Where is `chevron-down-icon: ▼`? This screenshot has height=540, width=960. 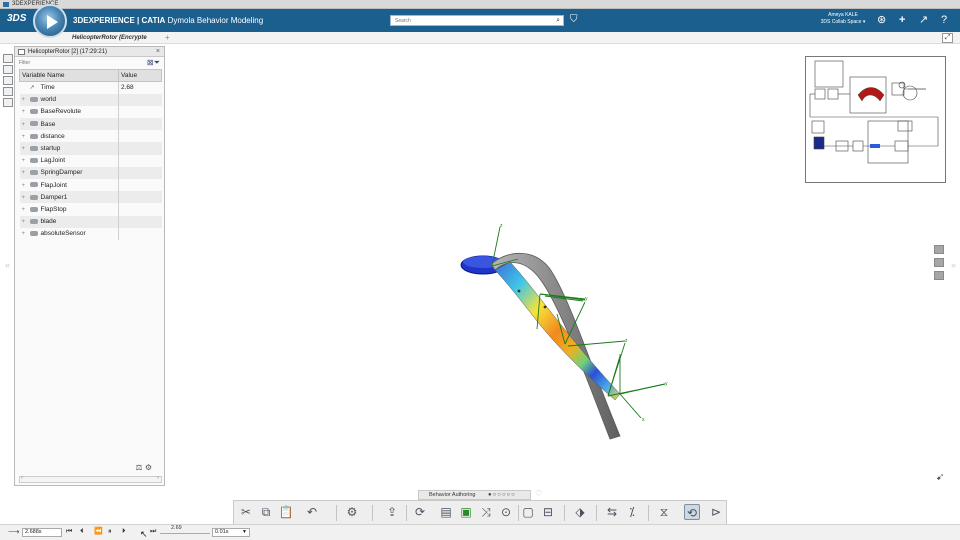 chevron-down-icon: ▼ is located at coordinates (244, 532).